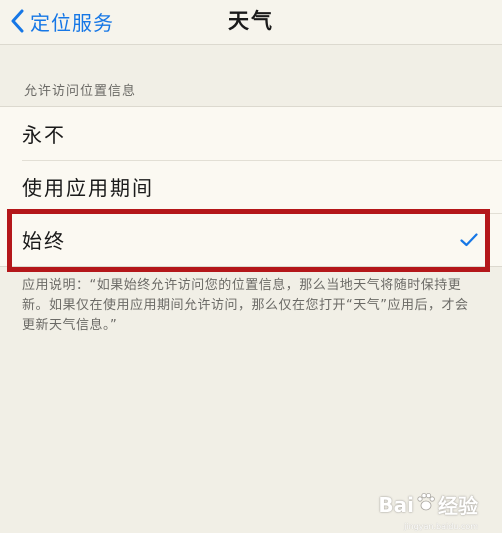 The width and height of the screenshot is (502, 533). I want to click on option-label: 使用应用期间, so click(88, 188).